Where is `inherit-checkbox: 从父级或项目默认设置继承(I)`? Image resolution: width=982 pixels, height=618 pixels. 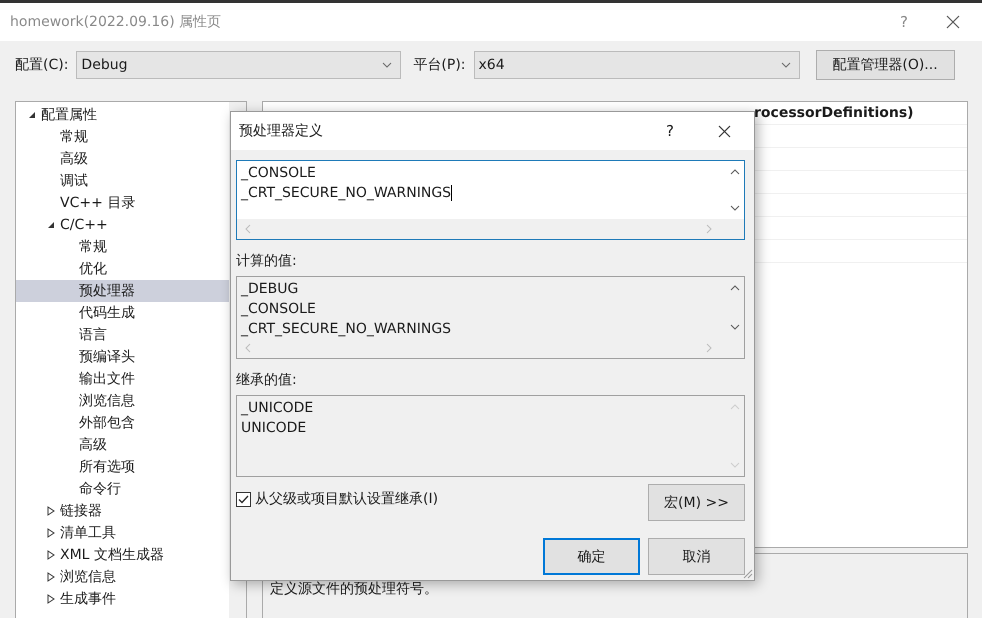 inherit-checkbox: 从父级或项目默认设置继承(I) is located at coordinates (337, 499).